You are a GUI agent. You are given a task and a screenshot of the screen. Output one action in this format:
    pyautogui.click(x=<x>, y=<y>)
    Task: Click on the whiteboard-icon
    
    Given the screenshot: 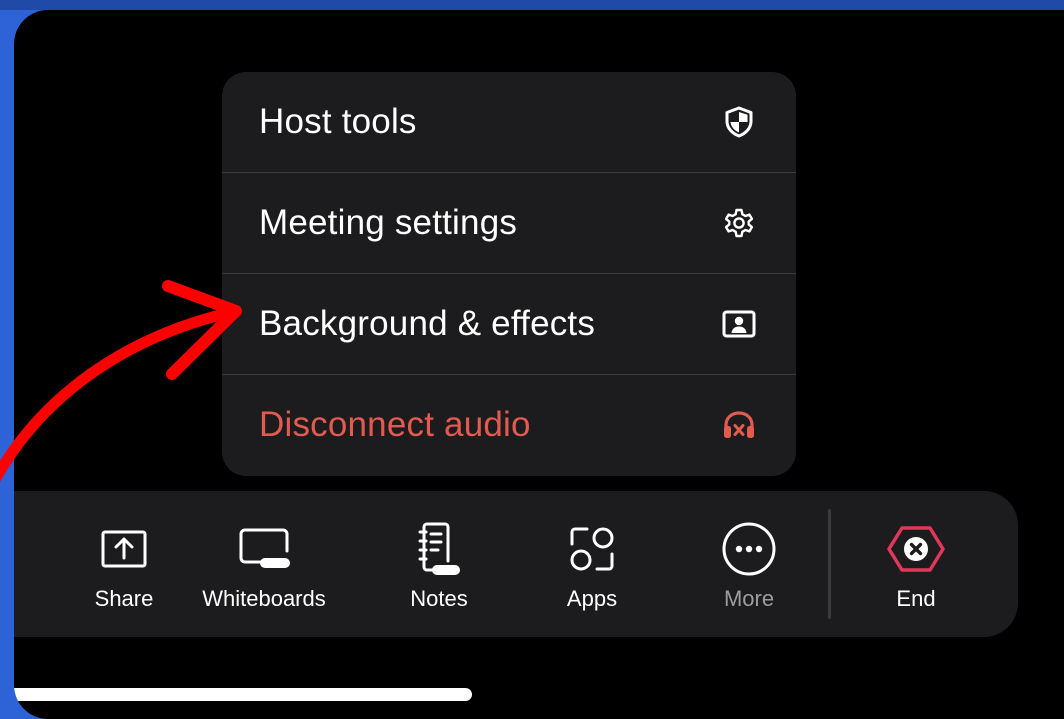 What is the action you would take?
    pyautogui.click(x=264, y=549)
    